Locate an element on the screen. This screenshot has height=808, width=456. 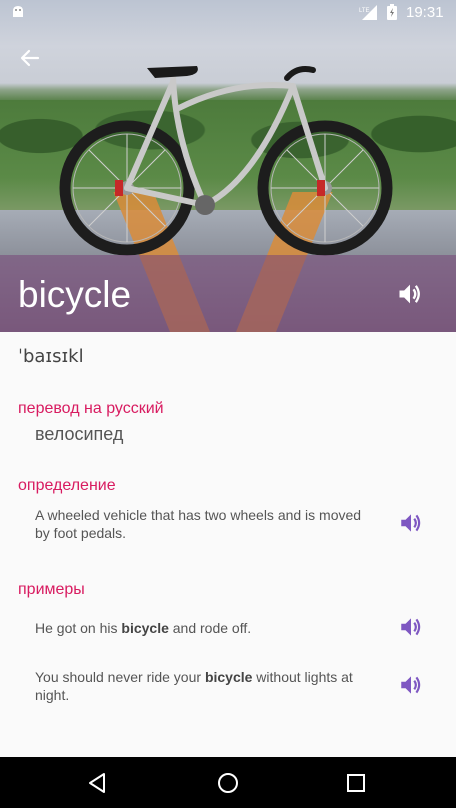
arrow-left-icon is located at coordinates (30, 58).